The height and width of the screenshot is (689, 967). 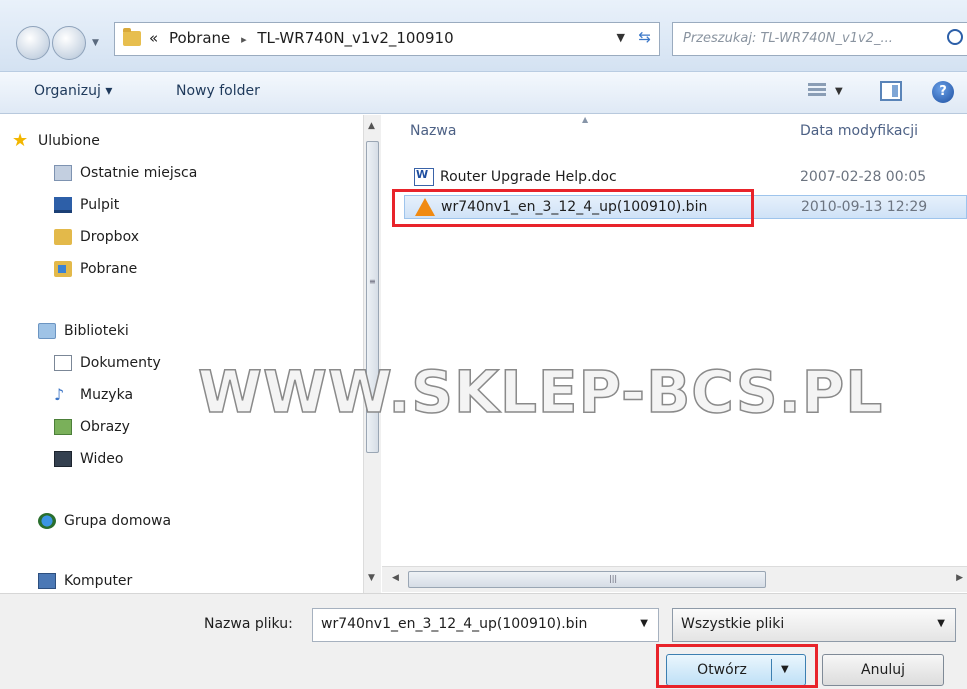 What do you see at coordinates (483, 93) in the screenshot?
I see `toolbar: Organizuj ▾ Nowy folder ▼ ?` at bounding box center [483, 93].